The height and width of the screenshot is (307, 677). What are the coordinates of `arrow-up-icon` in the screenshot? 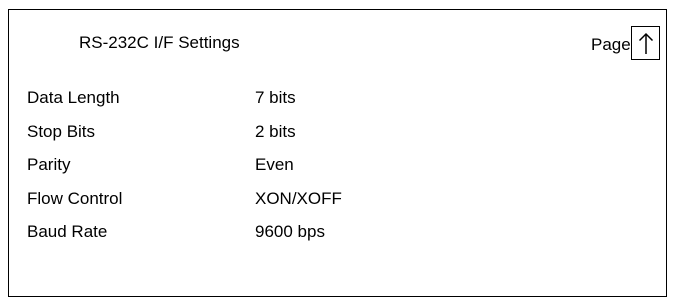 It's located at (645, 43).